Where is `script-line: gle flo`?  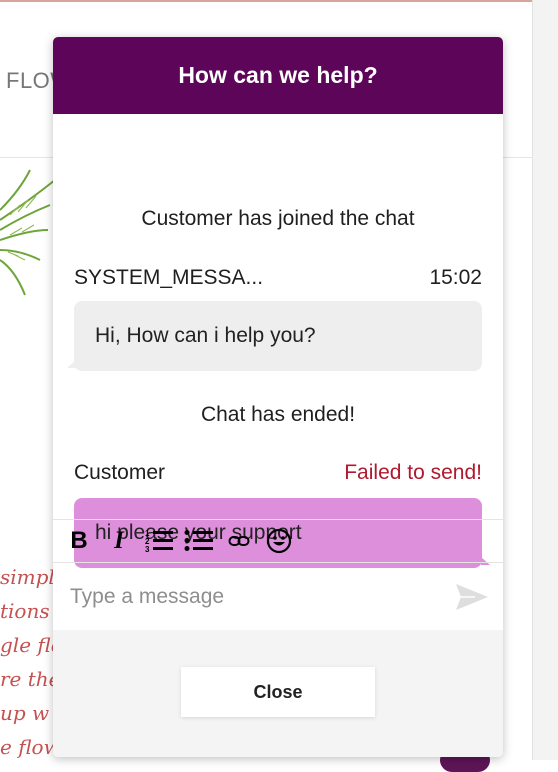 script-line: gle flo is located at coordinates (30, 645).